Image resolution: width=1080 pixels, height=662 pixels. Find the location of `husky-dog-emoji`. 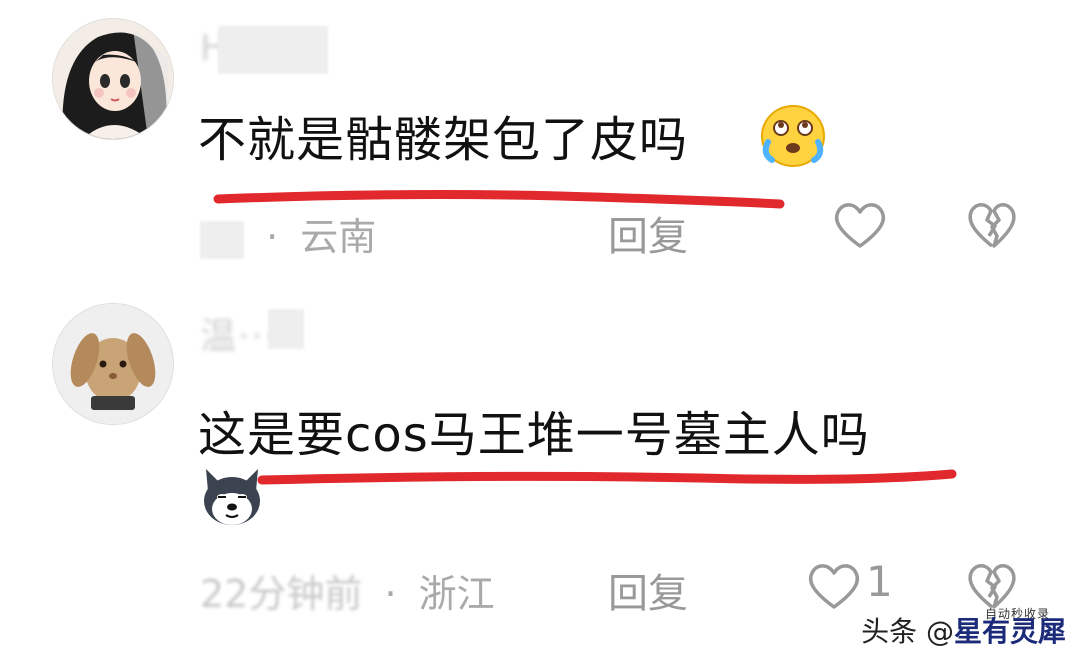

husky-dog-emoji is located at coordinates (232, 498).